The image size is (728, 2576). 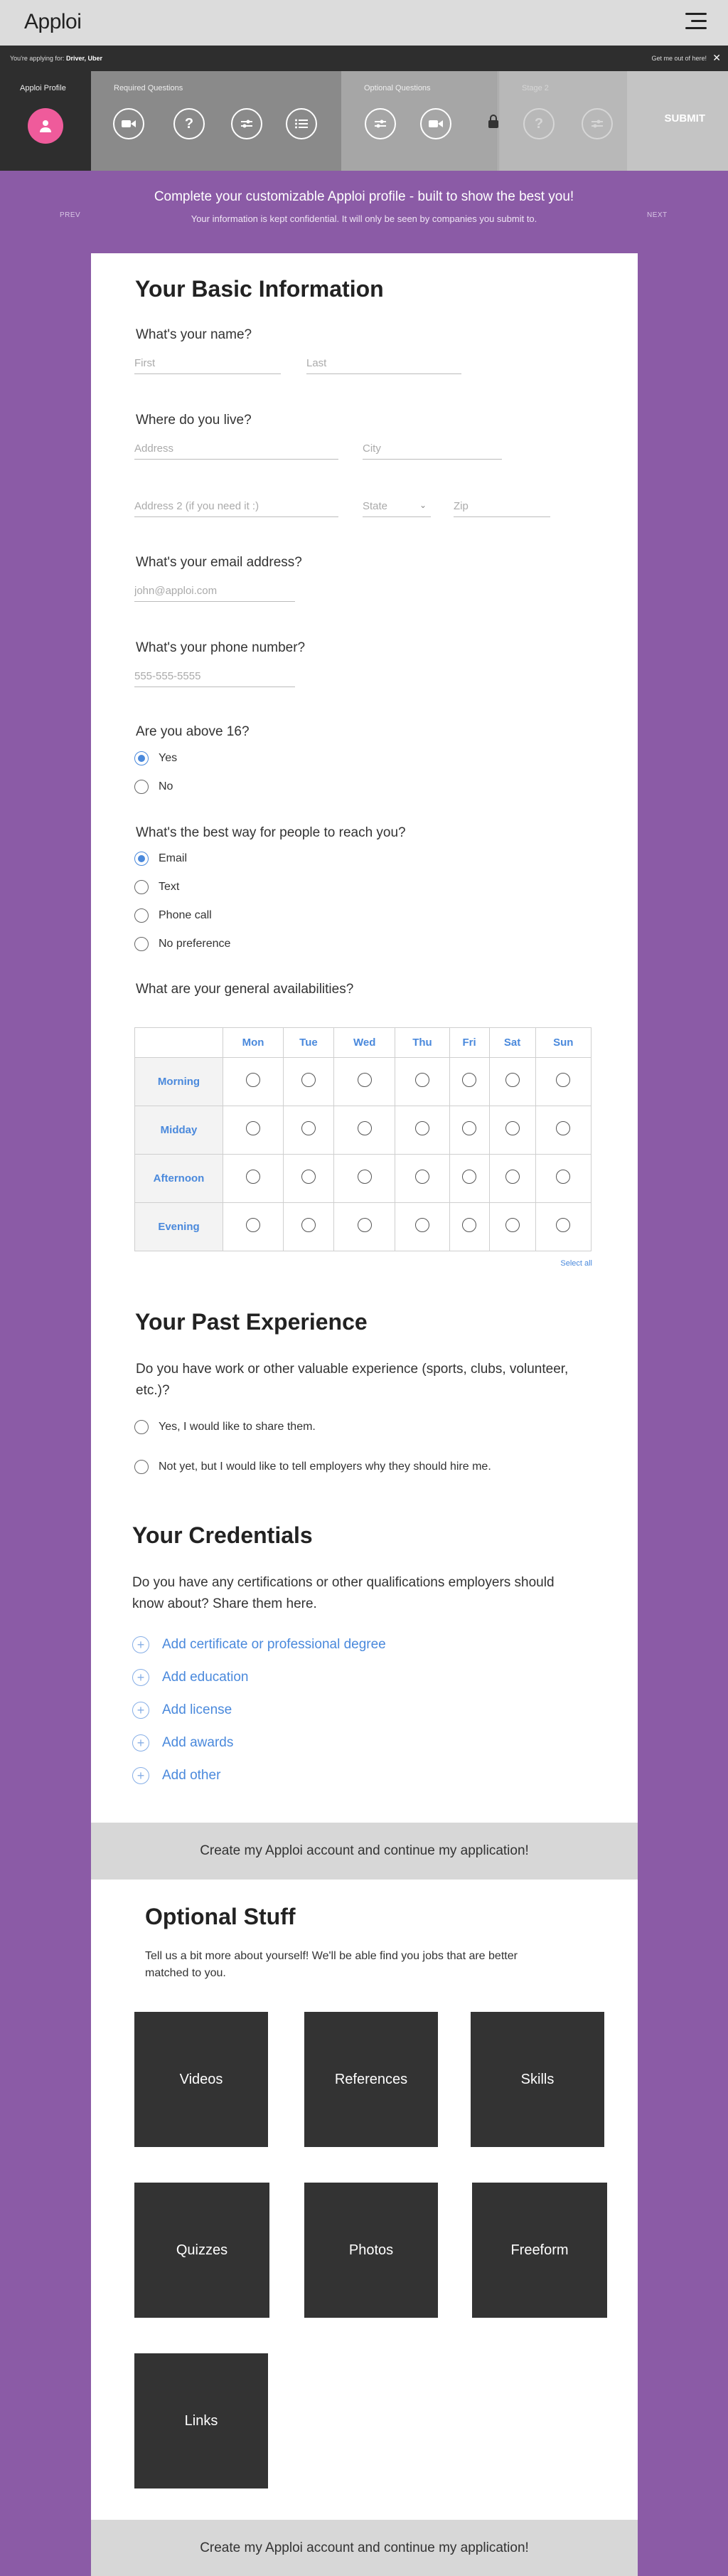 I want to click on city-field, so click(x=432, y=449).